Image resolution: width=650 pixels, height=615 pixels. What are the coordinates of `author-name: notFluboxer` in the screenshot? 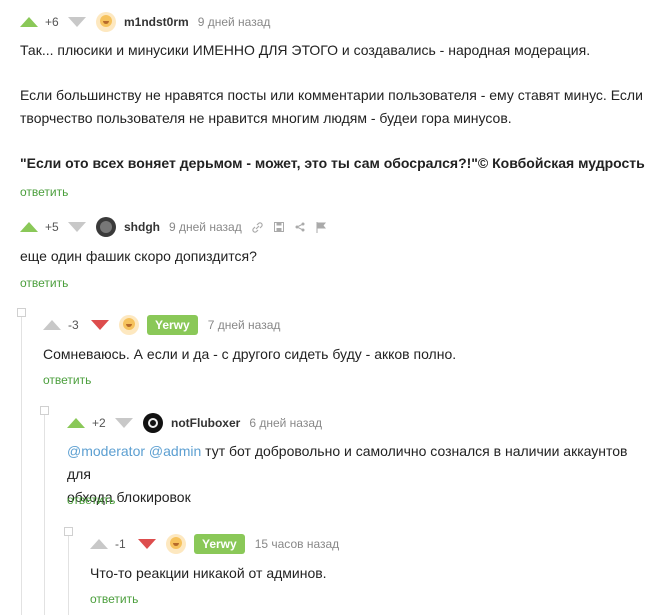 It's located at (205, 423).